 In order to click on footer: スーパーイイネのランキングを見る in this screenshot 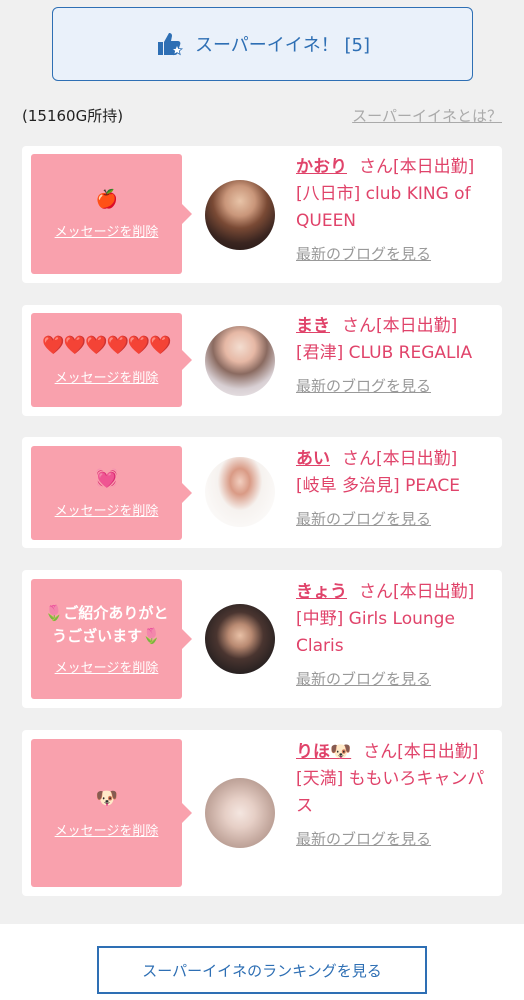, I will do `click(262, 962)`.